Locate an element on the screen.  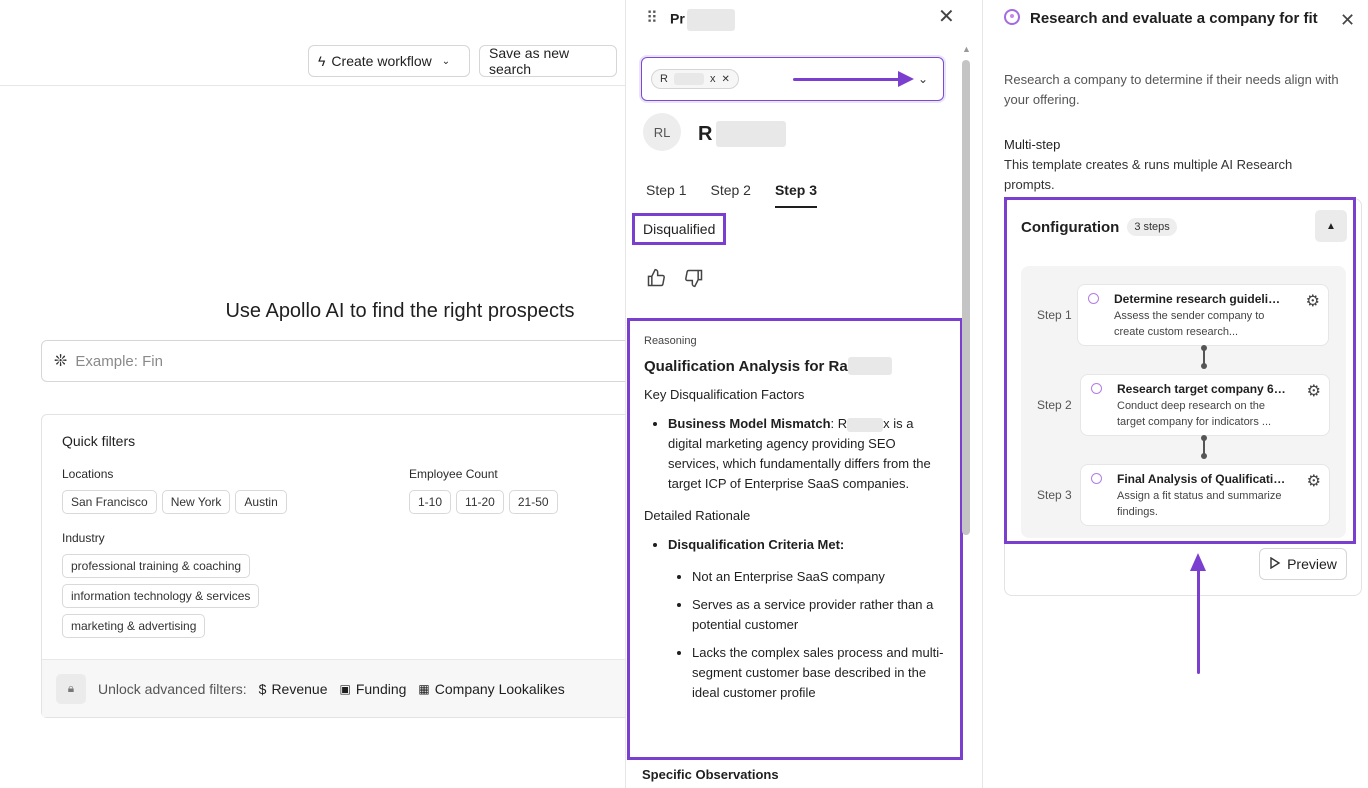
industry-label: Industry is located at coordinates (83, 538).